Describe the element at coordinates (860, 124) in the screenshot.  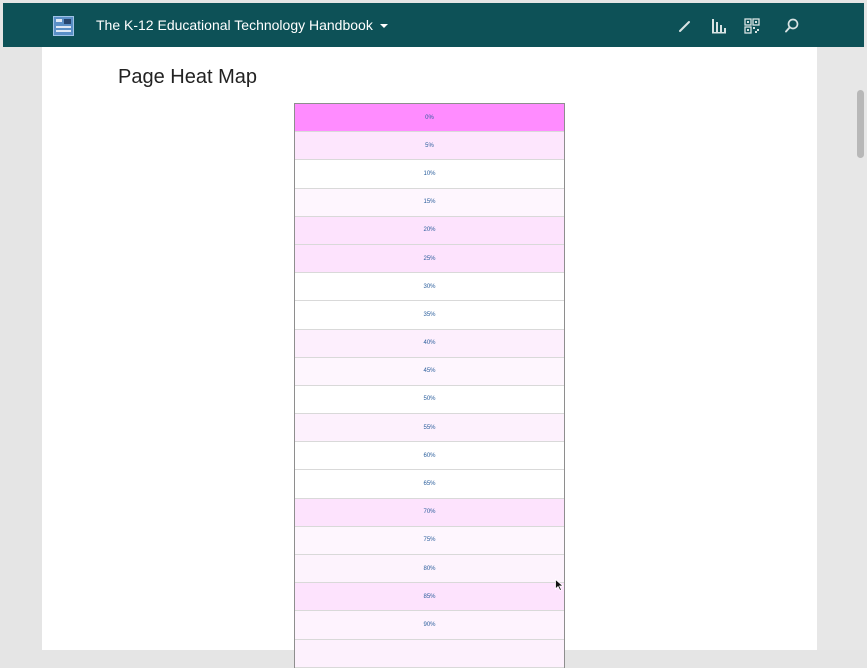
I see `vertical-scrollbar` at that location.